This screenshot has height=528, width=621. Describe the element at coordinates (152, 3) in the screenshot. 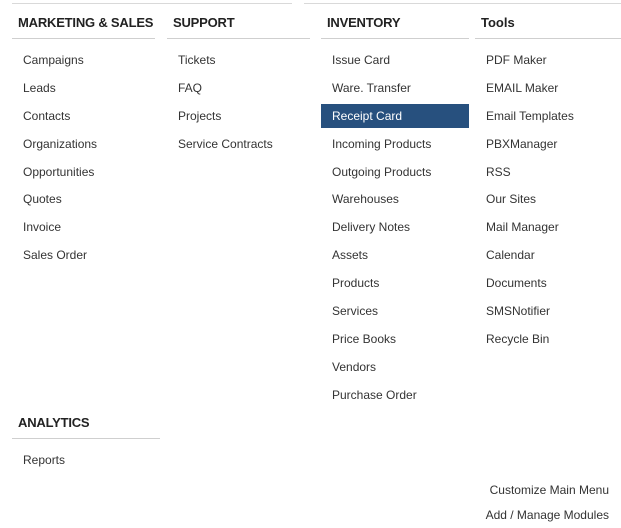

I see `top-divider-left` at that location.